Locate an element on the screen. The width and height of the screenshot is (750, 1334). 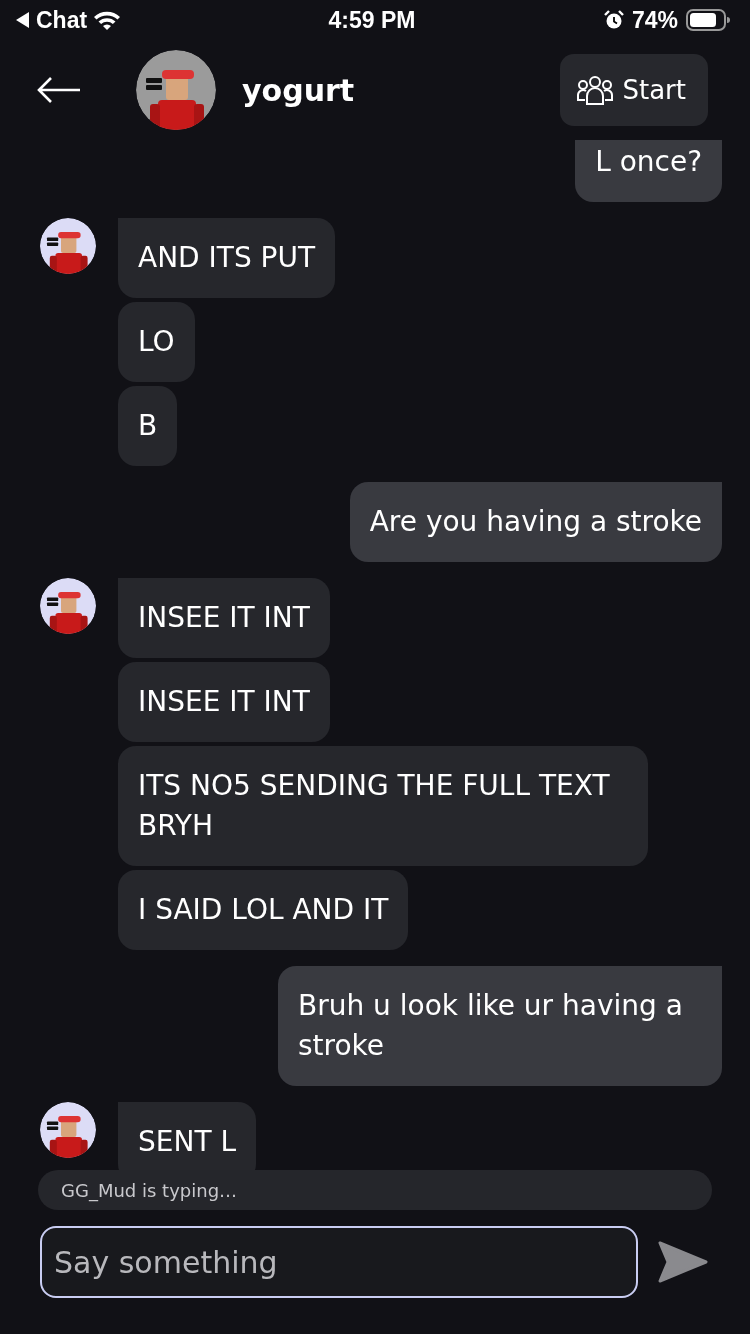
message-bubble: L once? is located at coordinates (648, 171).